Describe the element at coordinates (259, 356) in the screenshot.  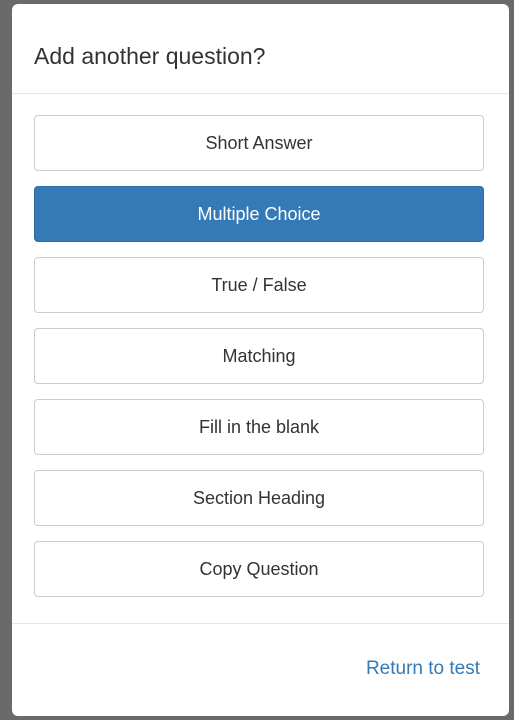
I see `matching-button: Matching` at that location.